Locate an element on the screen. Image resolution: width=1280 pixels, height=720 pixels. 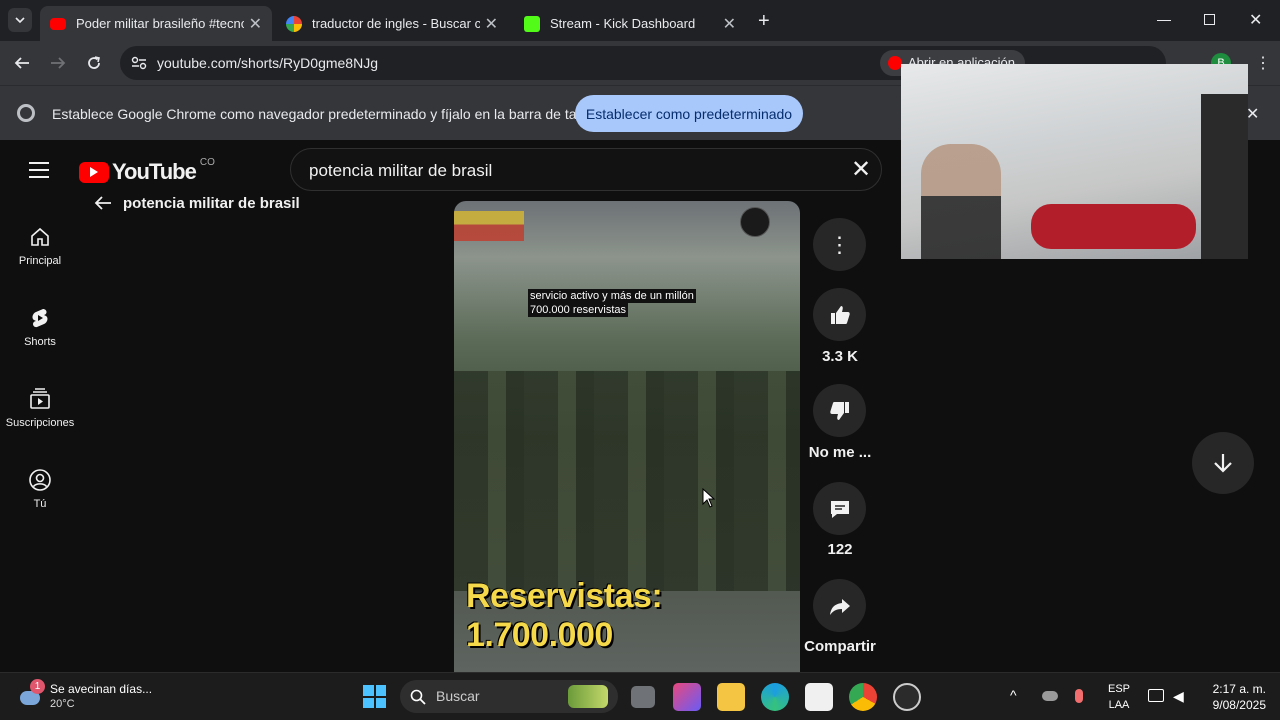
obs-icon is located at coordinates (907, 697).